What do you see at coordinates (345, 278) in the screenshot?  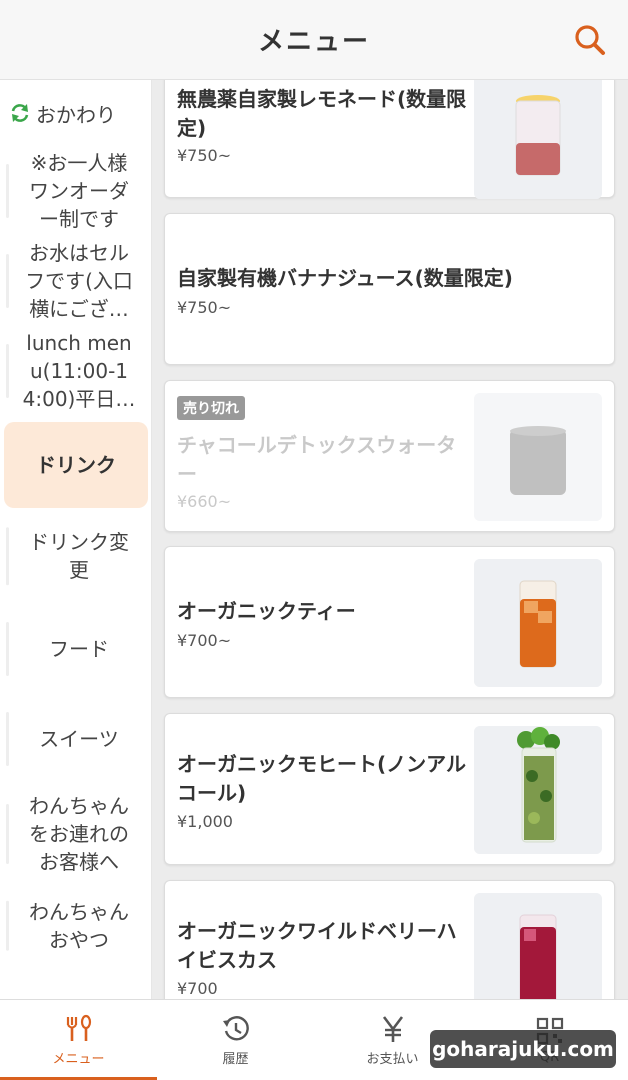 I see `menu-item-name: 自家製有機バナナジュース(数量限定)` at bounding box center [345, 278].